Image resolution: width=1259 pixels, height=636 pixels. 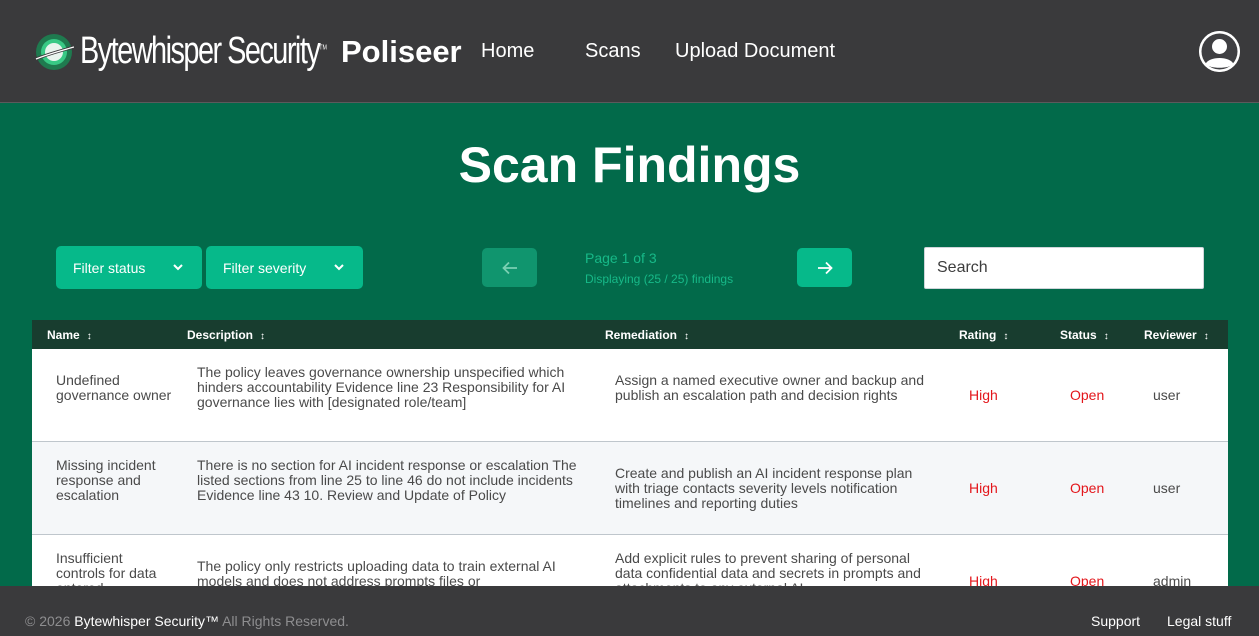 I want to click on finding-name: Missing incident response and escalation, so click(x=106, y=480).